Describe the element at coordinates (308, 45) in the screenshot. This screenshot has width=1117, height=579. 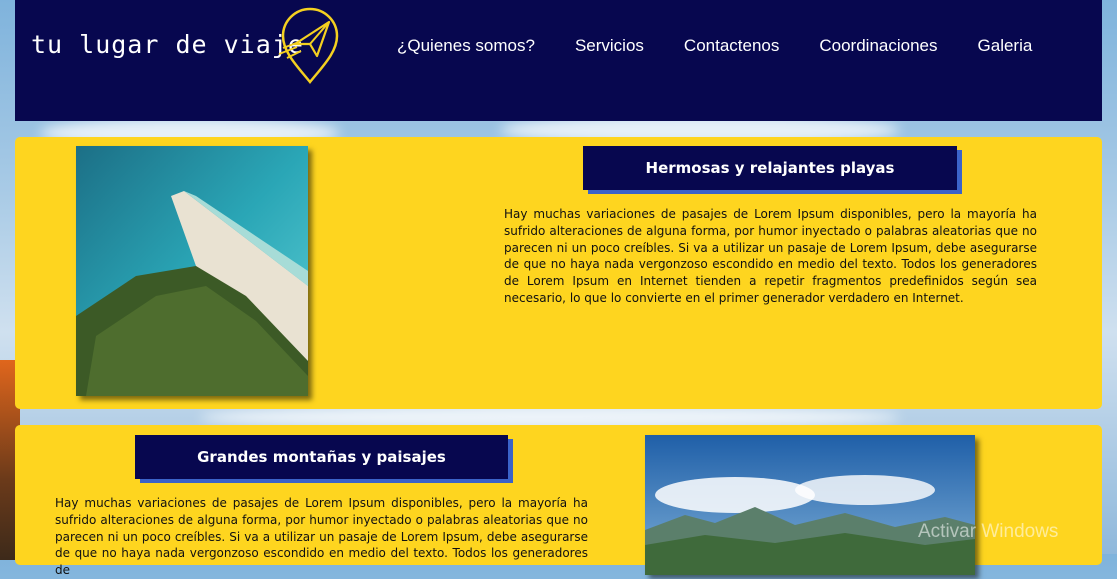
I see `paper-plane-pin-icon` at that location.